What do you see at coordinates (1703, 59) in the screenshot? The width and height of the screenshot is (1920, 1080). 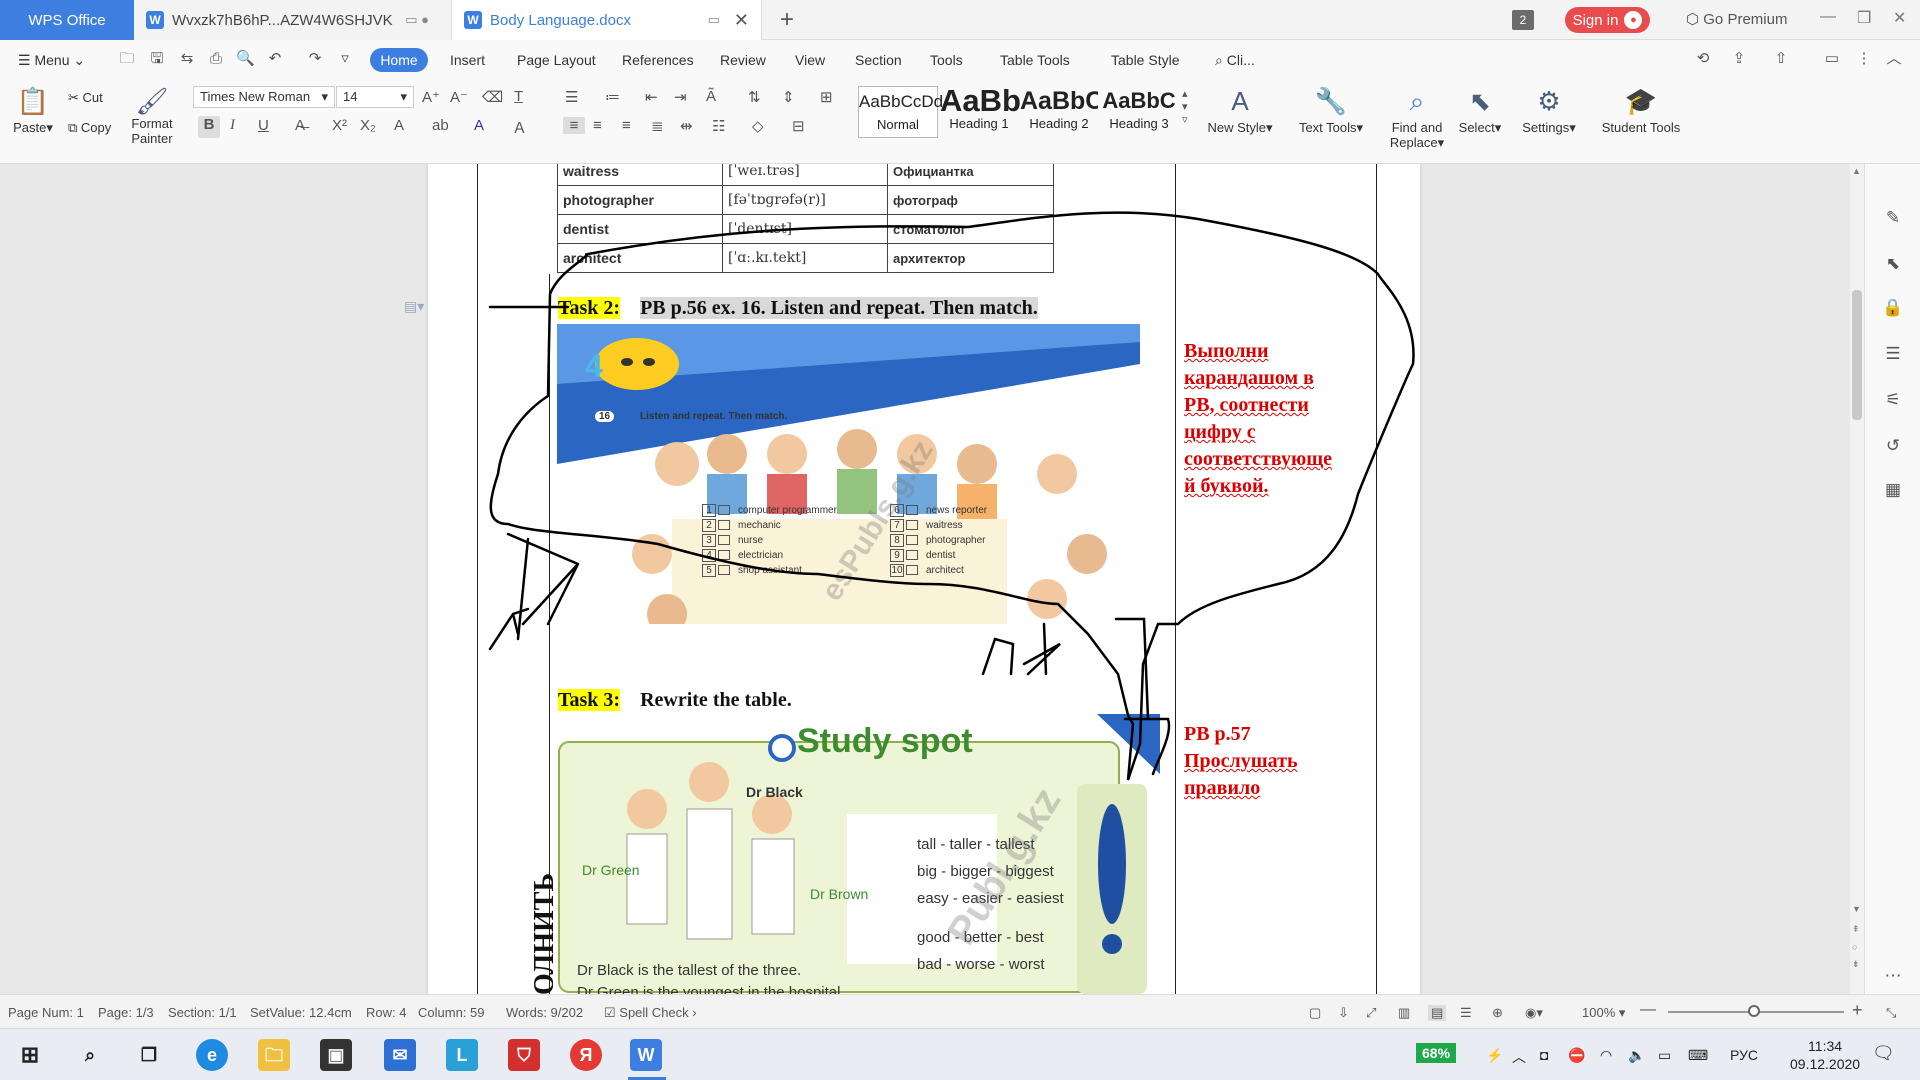 I see `share-collab-icon: ⟲` at bounding box center [1703, 59].